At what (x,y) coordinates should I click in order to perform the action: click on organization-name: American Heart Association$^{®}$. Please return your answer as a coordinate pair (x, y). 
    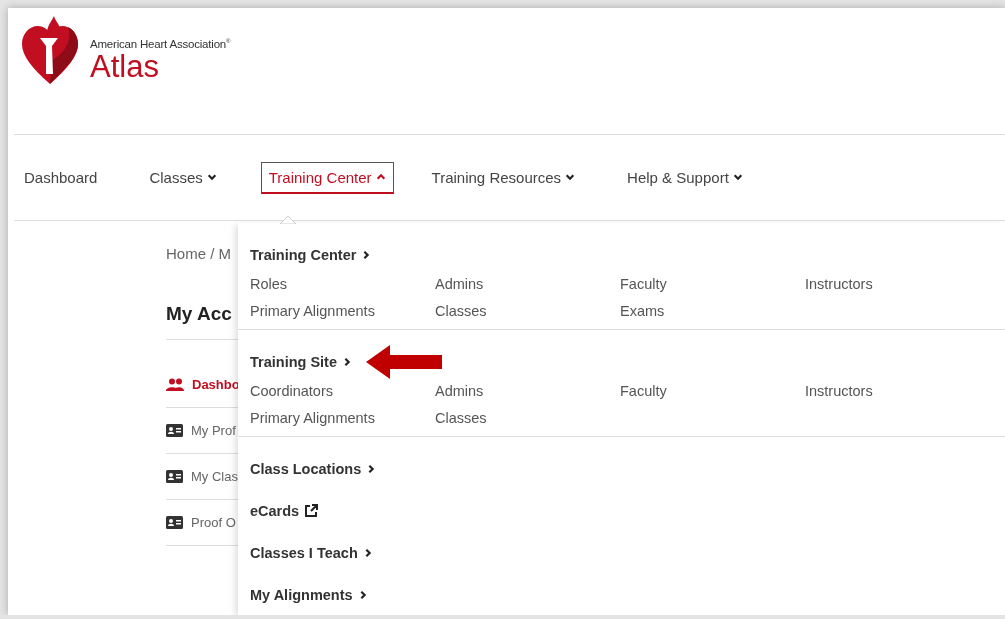
    Looking at the image, I should click on (160, 44).